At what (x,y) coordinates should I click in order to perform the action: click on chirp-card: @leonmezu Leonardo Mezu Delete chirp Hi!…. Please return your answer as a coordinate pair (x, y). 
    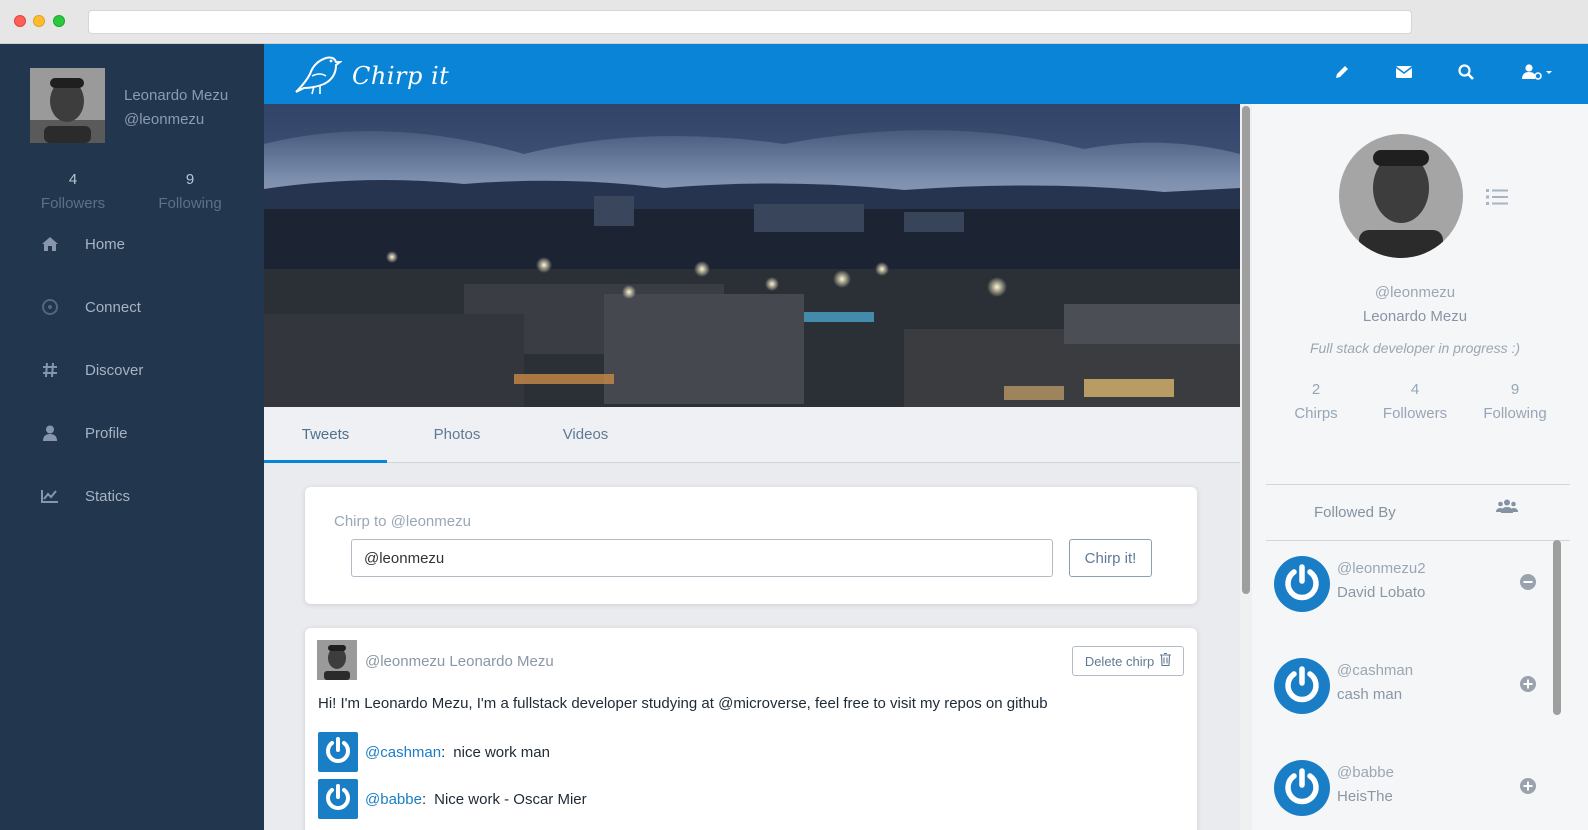
    Looking at the image, I should click on (751, 729).